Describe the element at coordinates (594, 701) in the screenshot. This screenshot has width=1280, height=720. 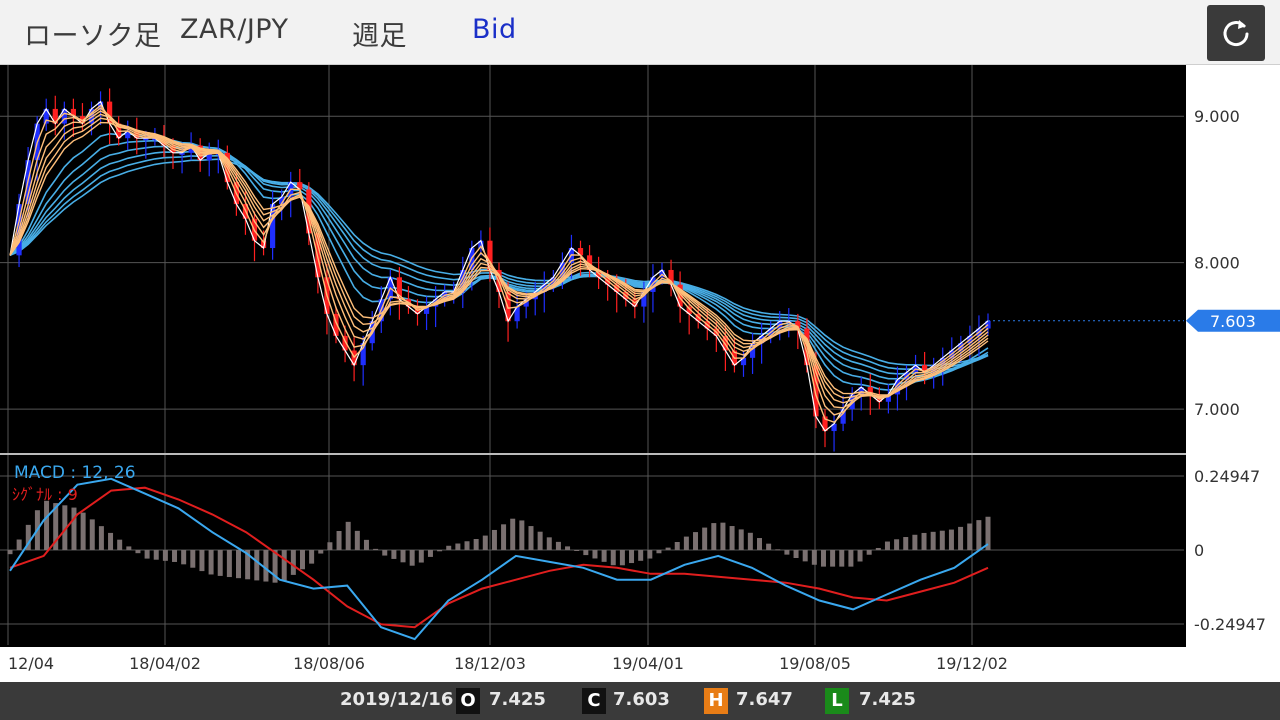
I see `close-badge: C` at that location.